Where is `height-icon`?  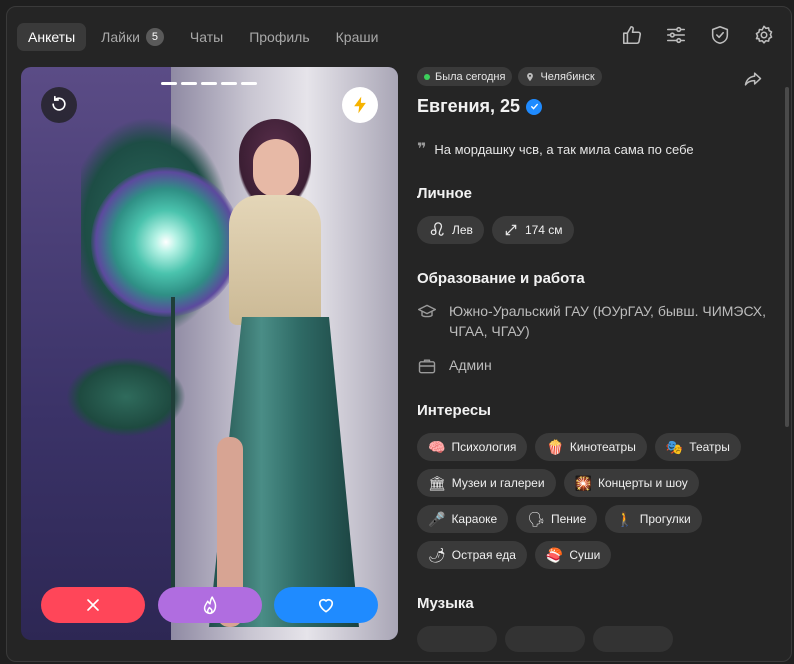 height-icon is located at coordinates (511, 230).